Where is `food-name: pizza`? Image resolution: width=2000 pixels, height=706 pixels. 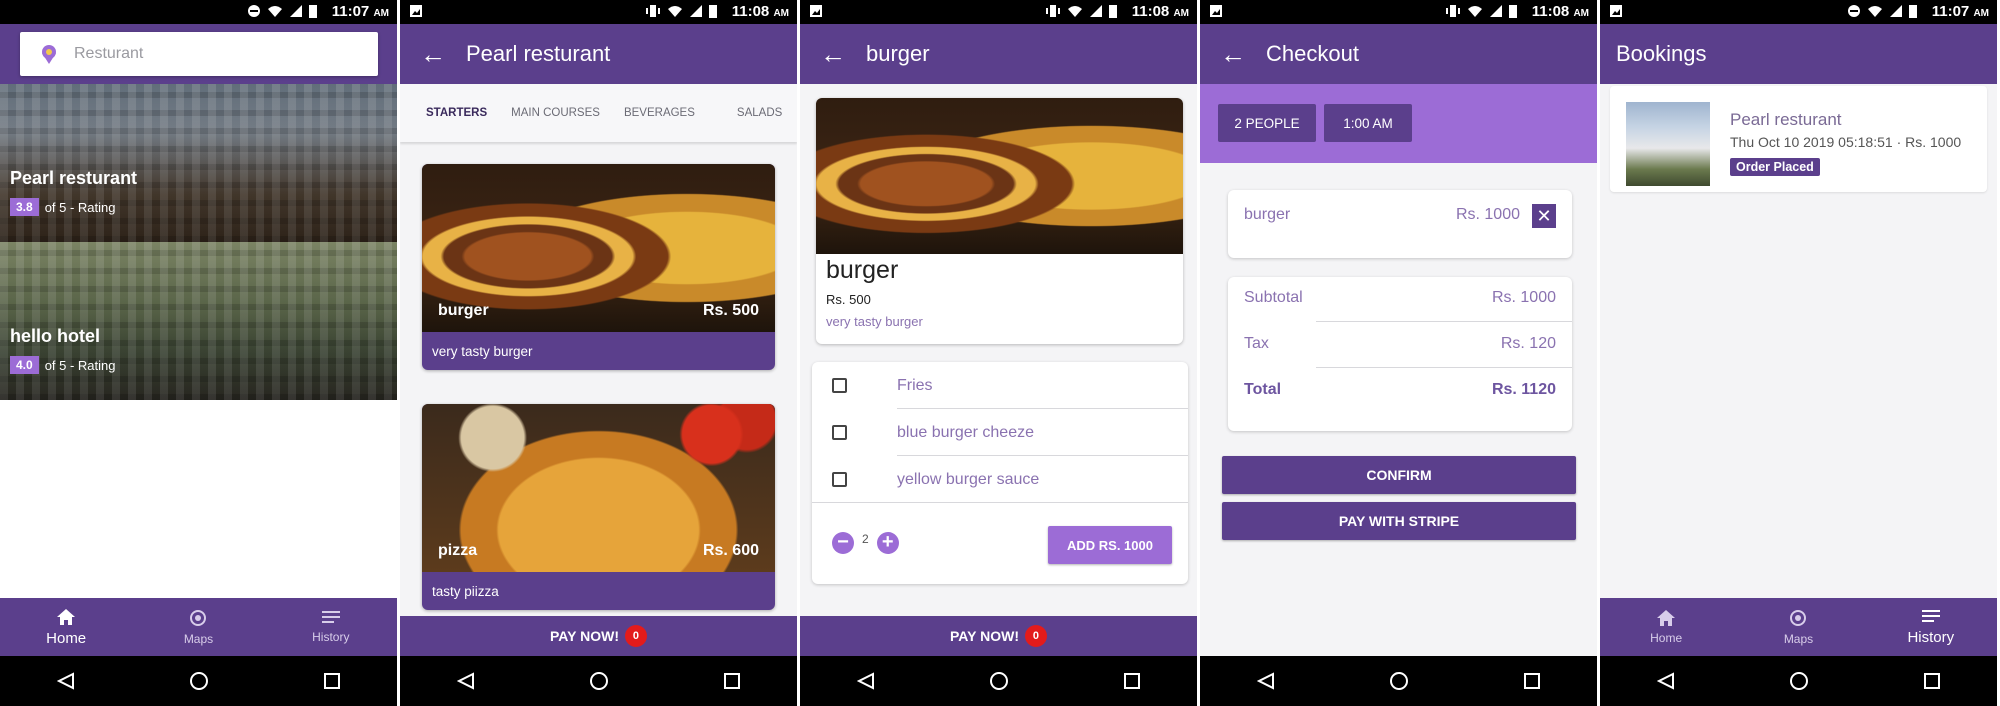
food-name: pizza is located at coordinates (458, 550).